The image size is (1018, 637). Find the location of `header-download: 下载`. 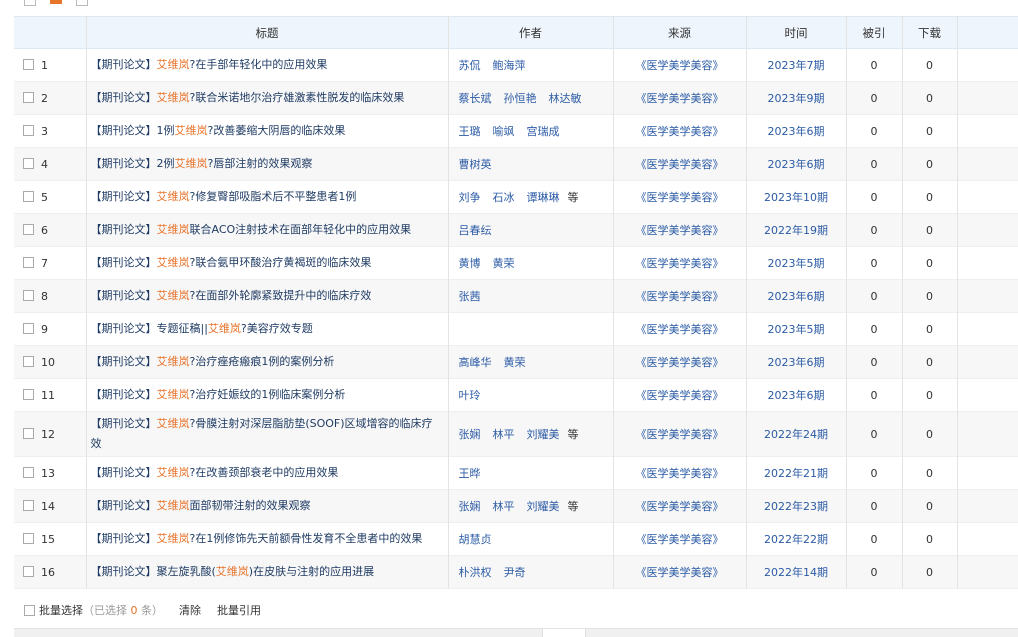

header-download: 下载 is located at coordinates (930, 32).